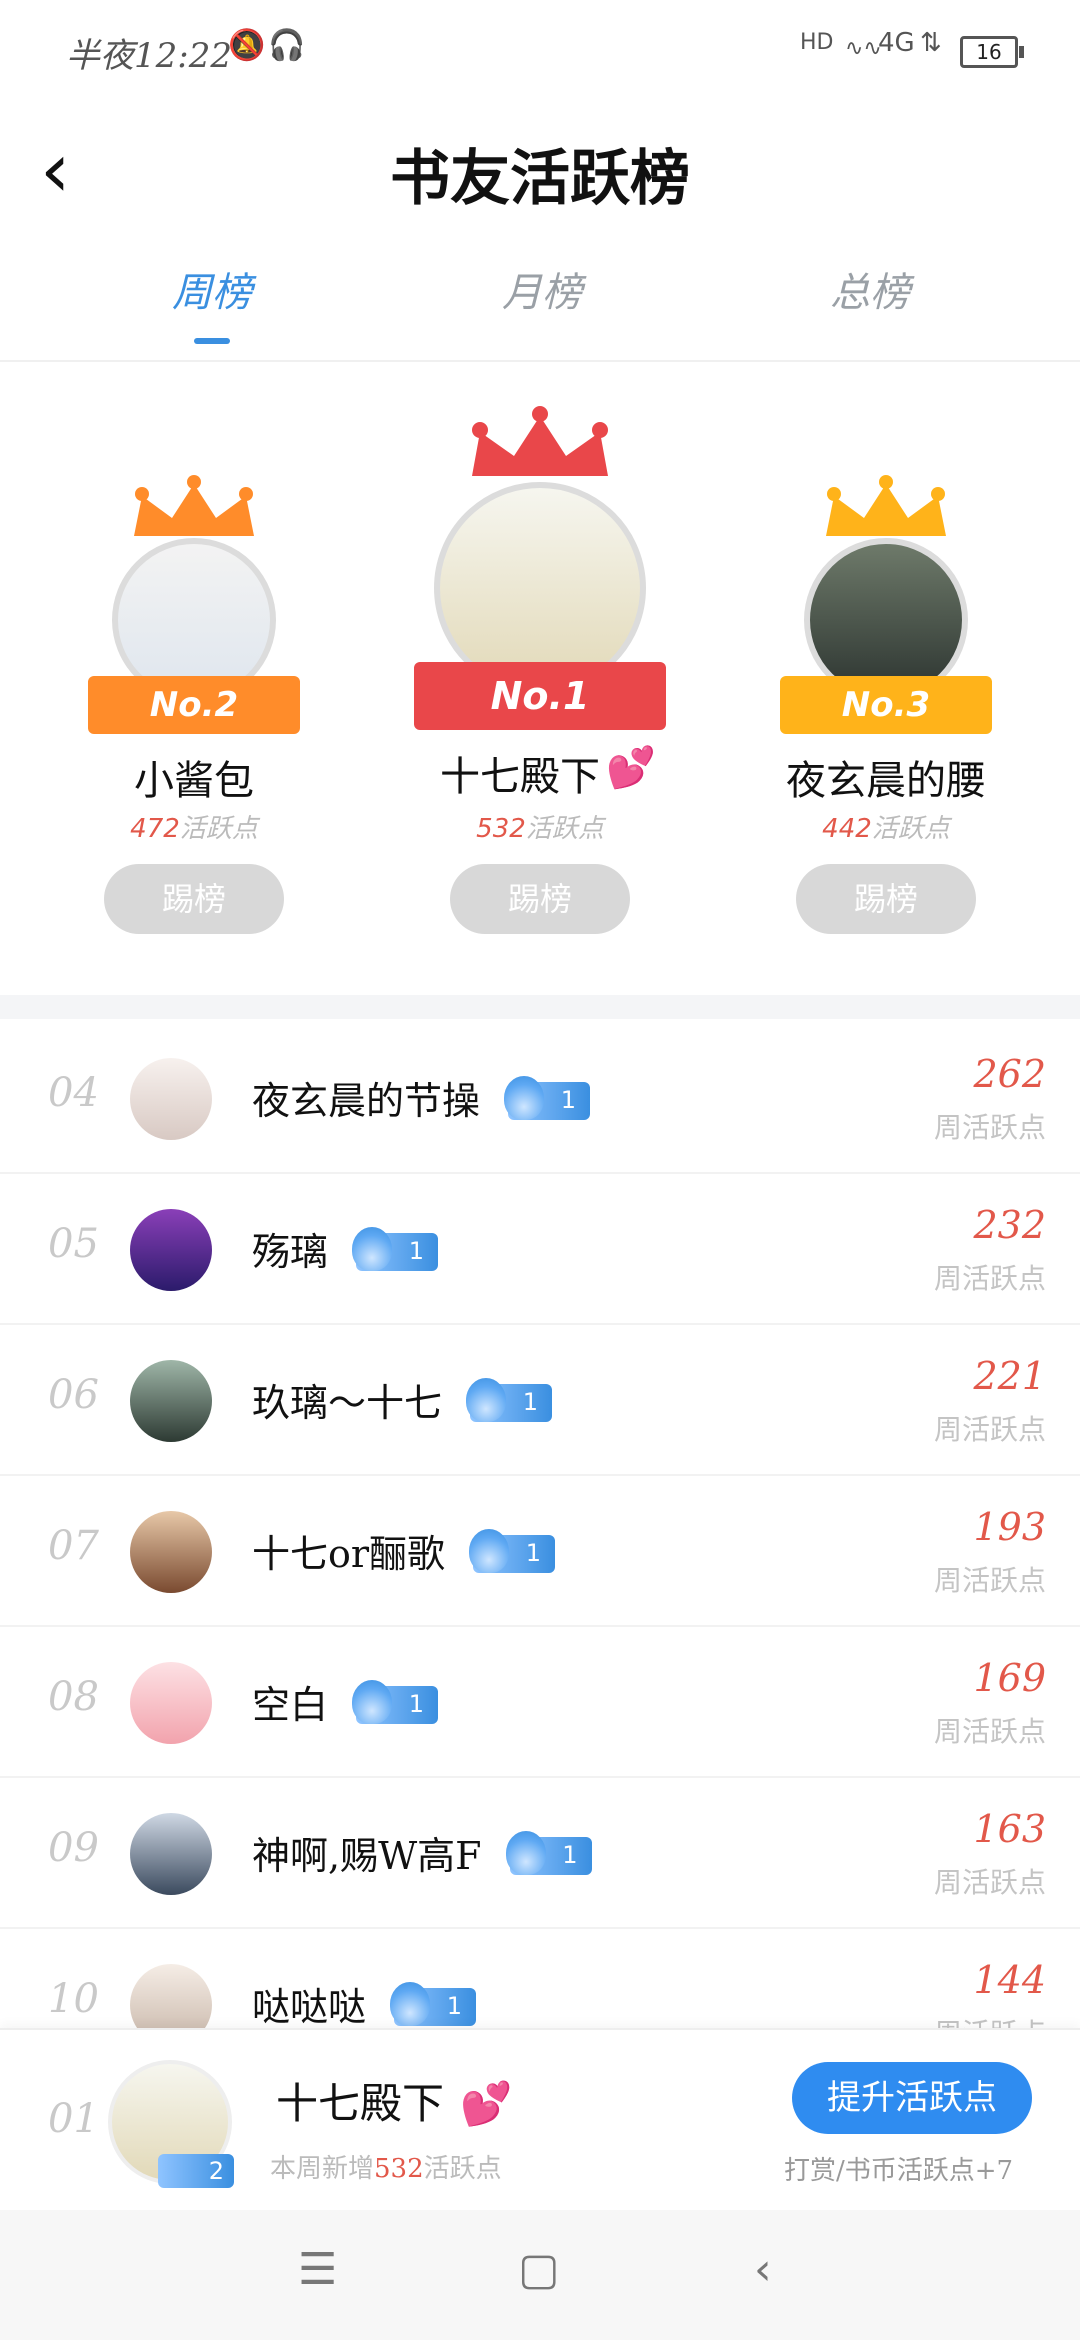 The height and width of the screenshot is (2340, 1080). Describe the element at coordinates (1009, 1527) in the screenshot. I see `points-value: 193` at that location.